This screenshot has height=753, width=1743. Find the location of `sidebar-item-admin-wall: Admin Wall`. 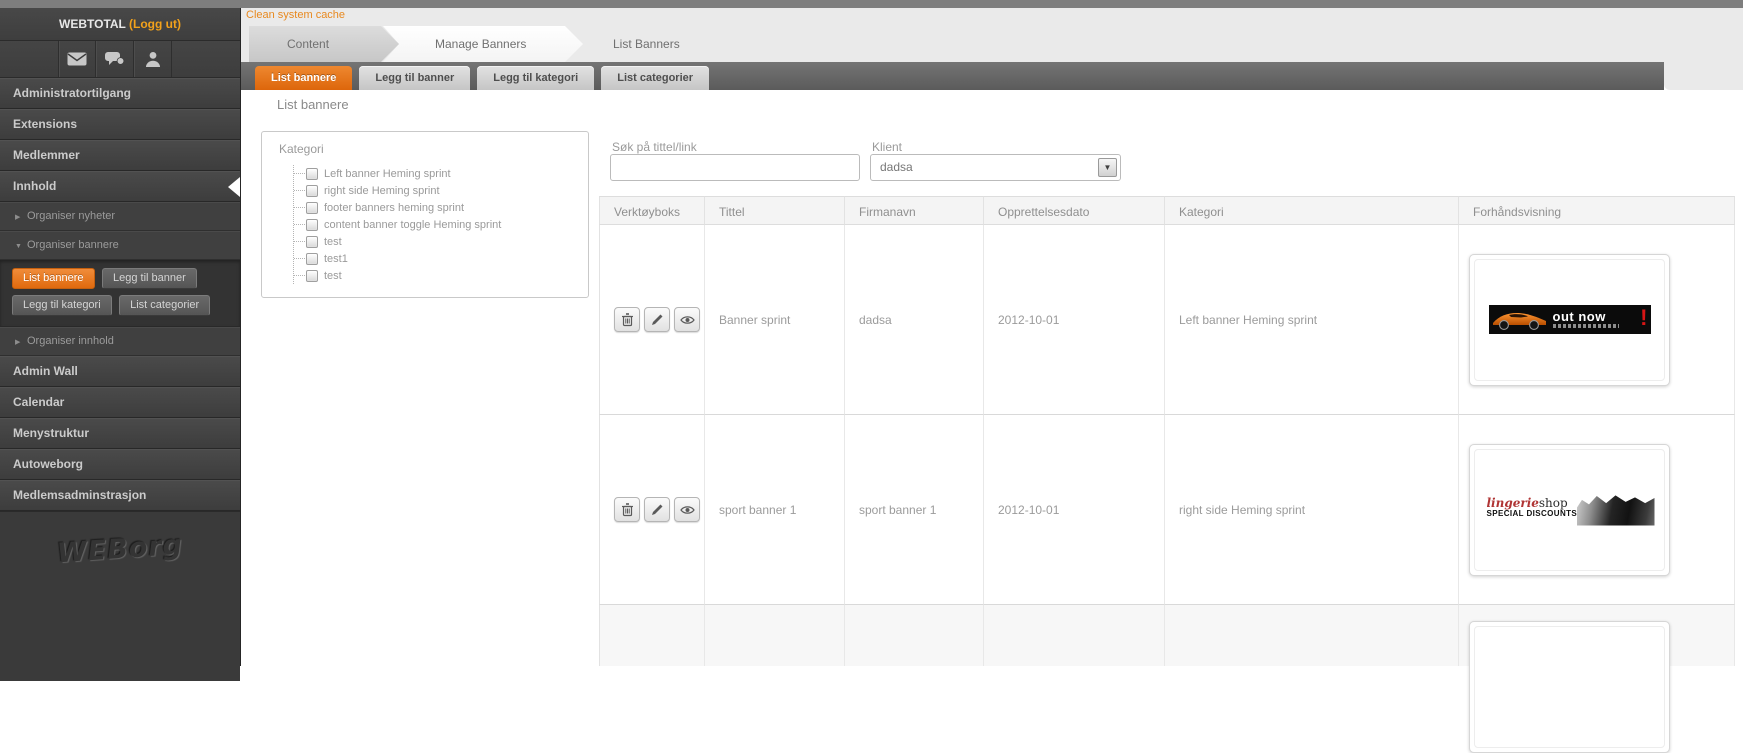

sidebar-item-admin-wall: Admin Wall is located at coordinates (120, 371).